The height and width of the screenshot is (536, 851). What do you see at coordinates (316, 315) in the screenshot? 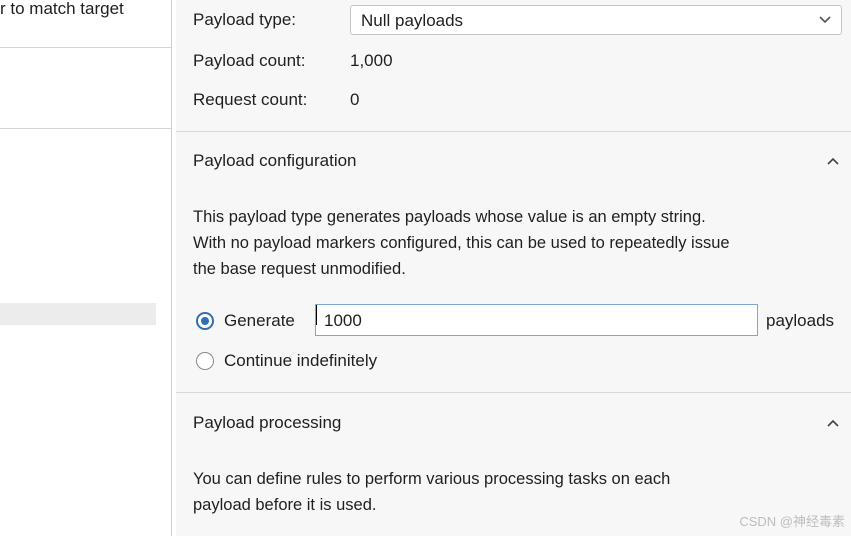
I see `text-cursor` at bounding box center [316, 315].